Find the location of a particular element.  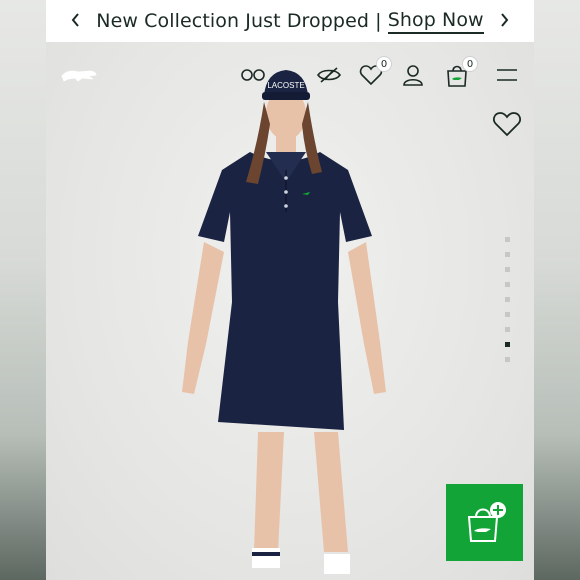

menu-button is located at coordinates (507, 75).